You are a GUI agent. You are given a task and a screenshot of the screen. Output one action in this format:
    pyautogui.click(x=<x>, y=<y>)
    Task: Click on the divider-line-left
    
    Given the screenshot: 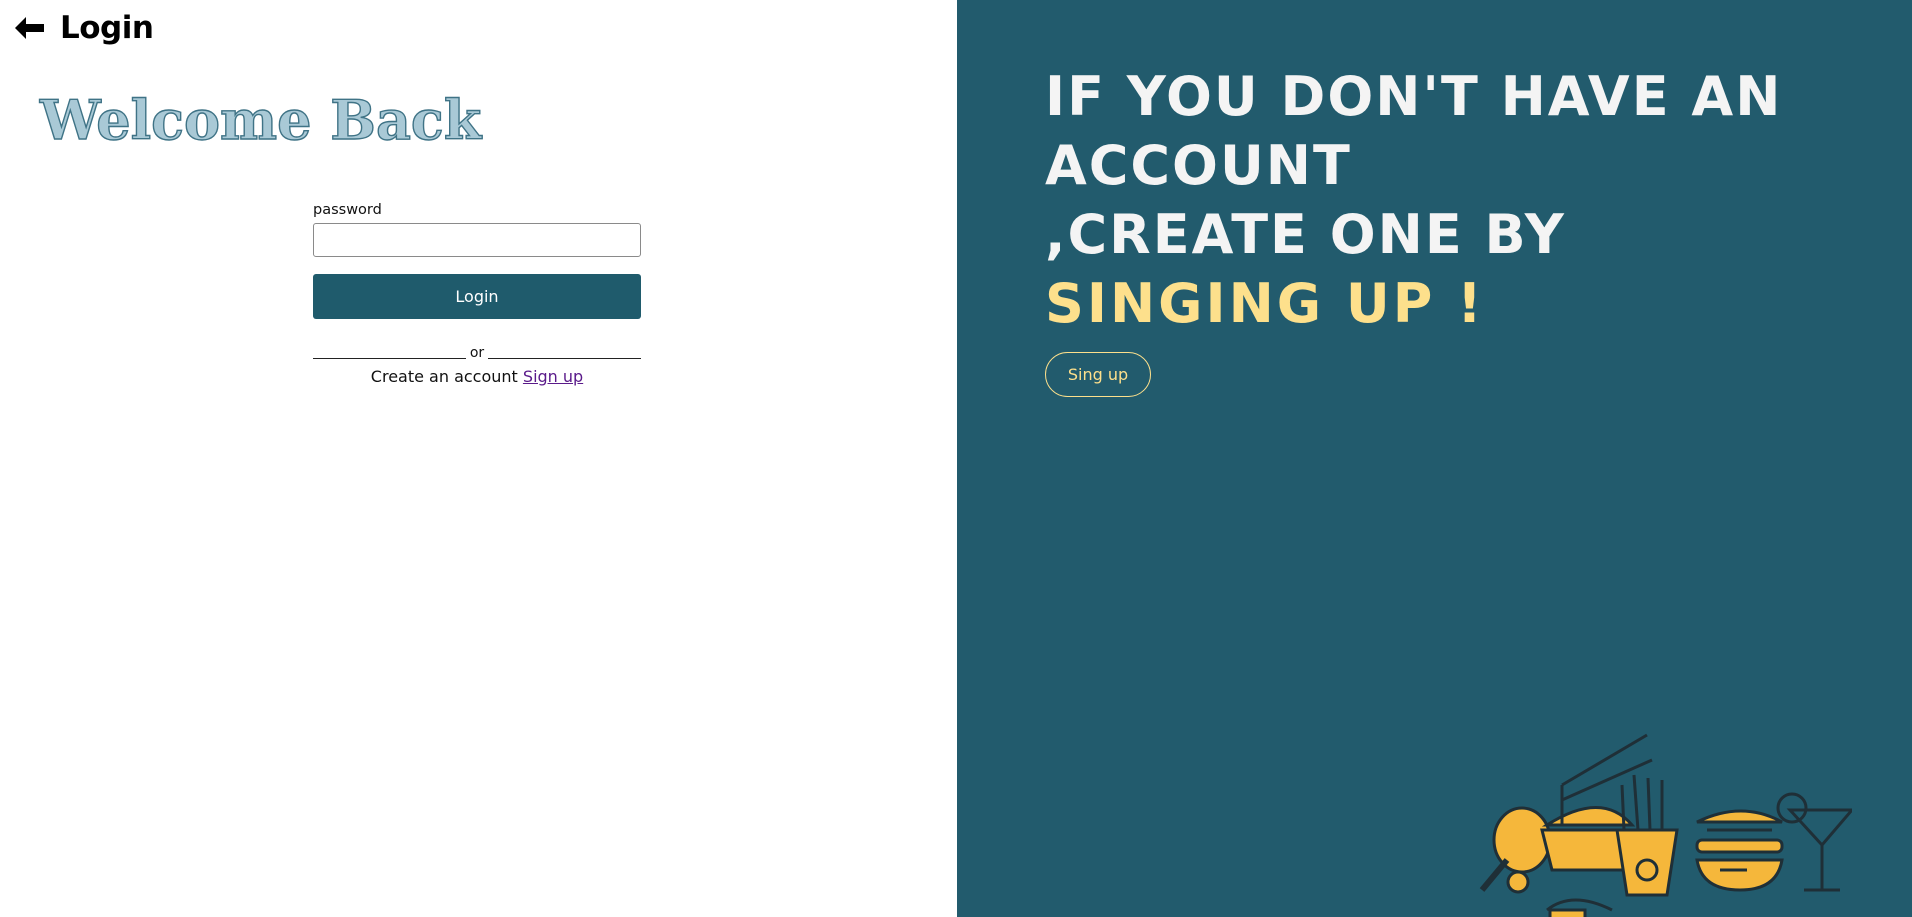 What is the action you would take?
    pyautogui.click(x=389, y=353)
    